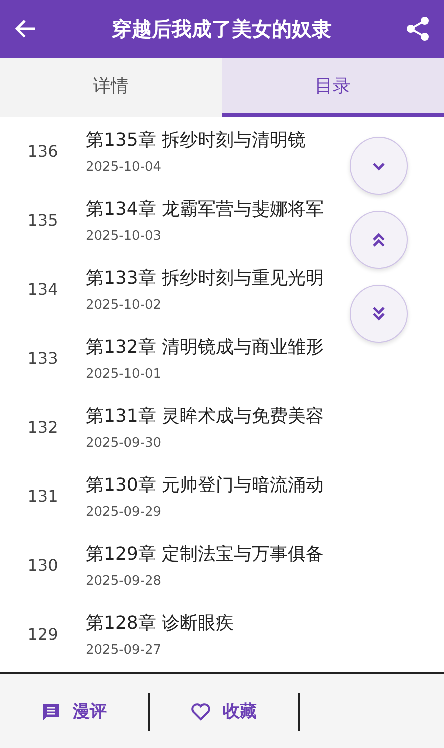 This screenshot has width=444, height=748. Describe the element at coordinates (124, 236) in the screenshot. I see `chapter-date: 2025-10-03` at that location.